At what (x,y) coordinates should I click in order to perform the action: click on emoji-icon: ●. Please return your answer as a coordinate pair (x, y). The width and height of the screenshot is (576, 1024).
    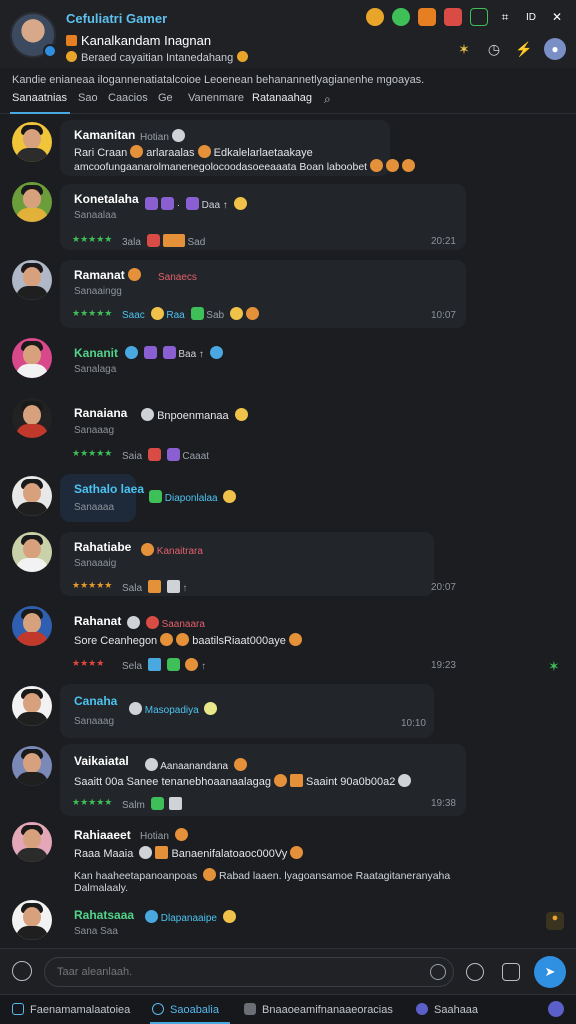
    Looking at the image, I should click on (555, 921).